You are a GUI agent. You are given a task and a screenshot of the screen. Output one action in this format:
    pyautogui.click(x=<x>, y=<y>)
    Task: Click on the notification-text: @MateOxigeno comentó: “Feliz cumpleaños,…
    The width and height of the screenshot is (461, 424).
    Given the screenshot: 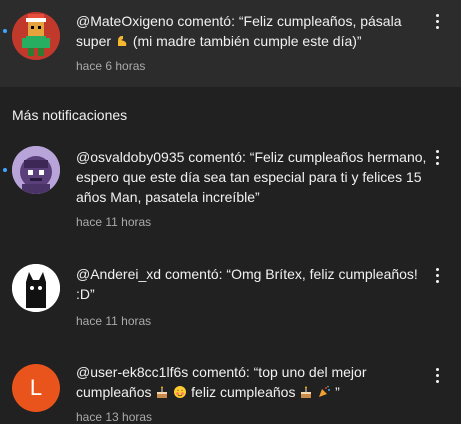 What is the action you would take?
    pyautogui.click(x=252, y=31)
    